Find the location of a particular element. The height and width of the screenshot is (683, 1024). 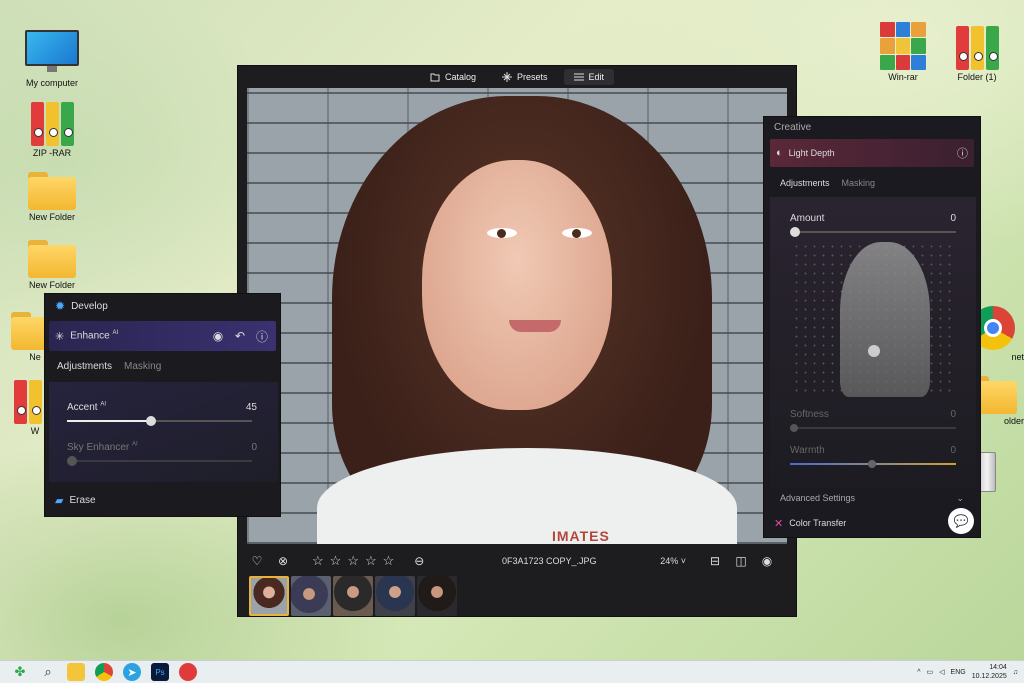

eraser-icon: ▰ is located at coordinates (59, 501).